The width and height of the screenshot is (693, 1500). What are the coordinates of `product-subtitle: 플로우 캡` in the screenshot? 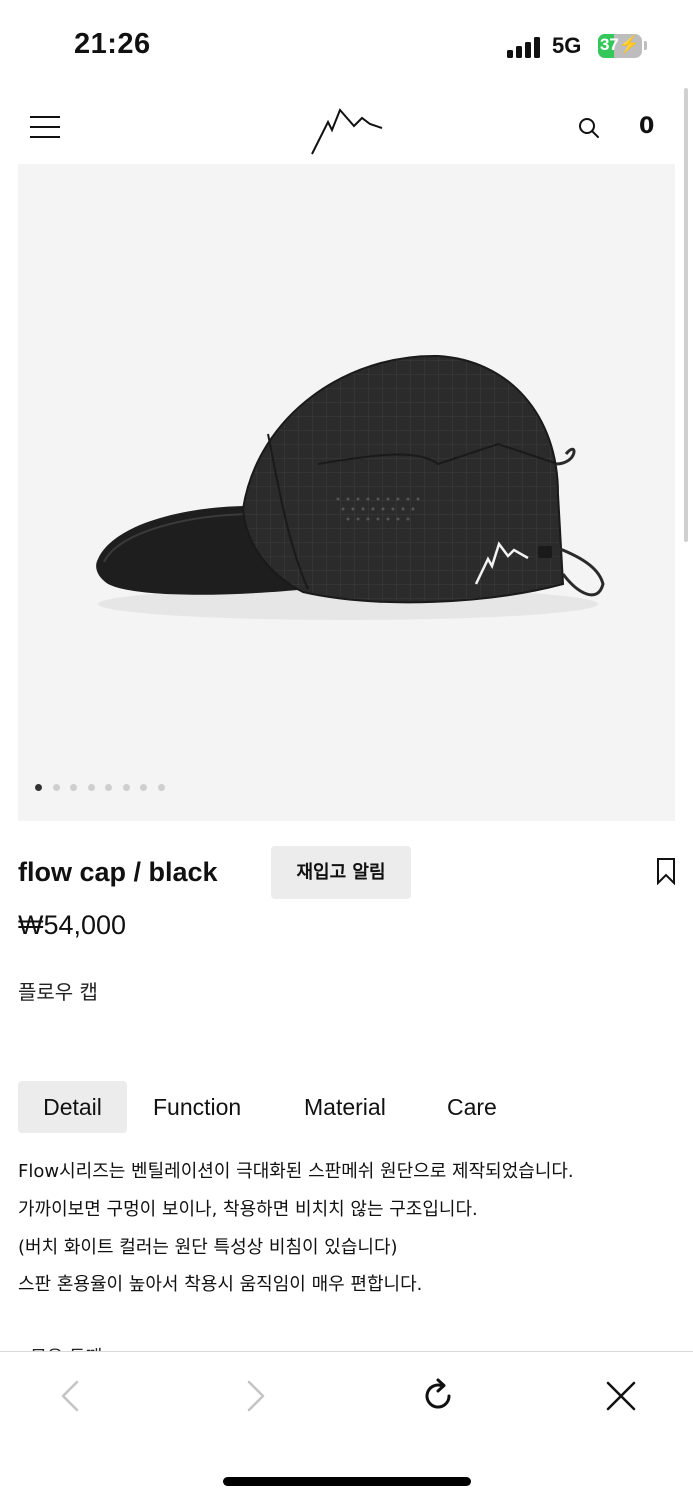 It's located at (58, 992).